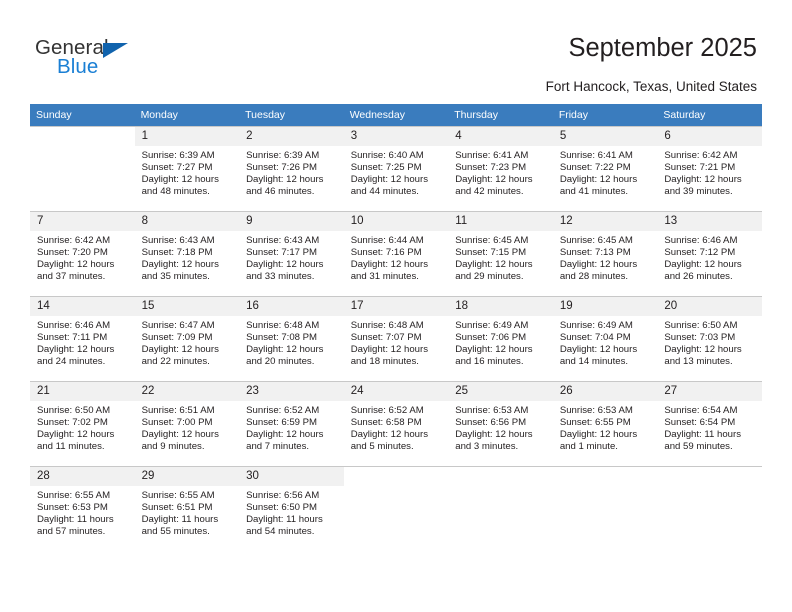 This screenshot has width=792, height=612. I want to click on day-sunset-text: Sunset: 6:50 PM, so click(282, 508).